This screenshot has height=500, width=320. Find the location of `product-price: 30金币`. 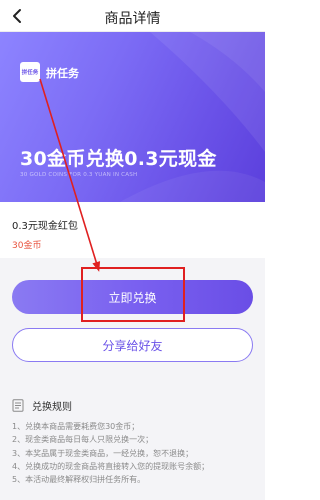

product-price: 30金币 is located at coordinates (27, 246).